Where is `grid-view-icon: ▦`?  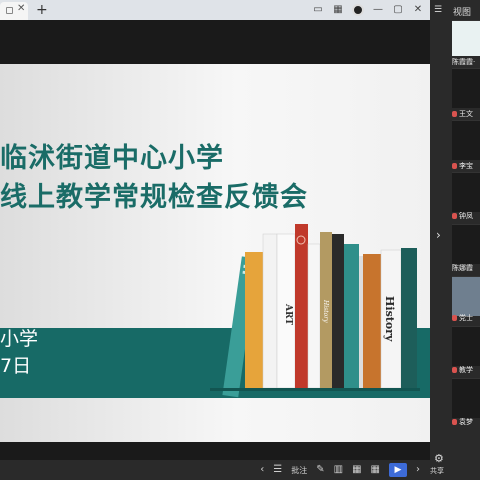
grid-view-icon: ▦ is located at coordinates (356, 470).